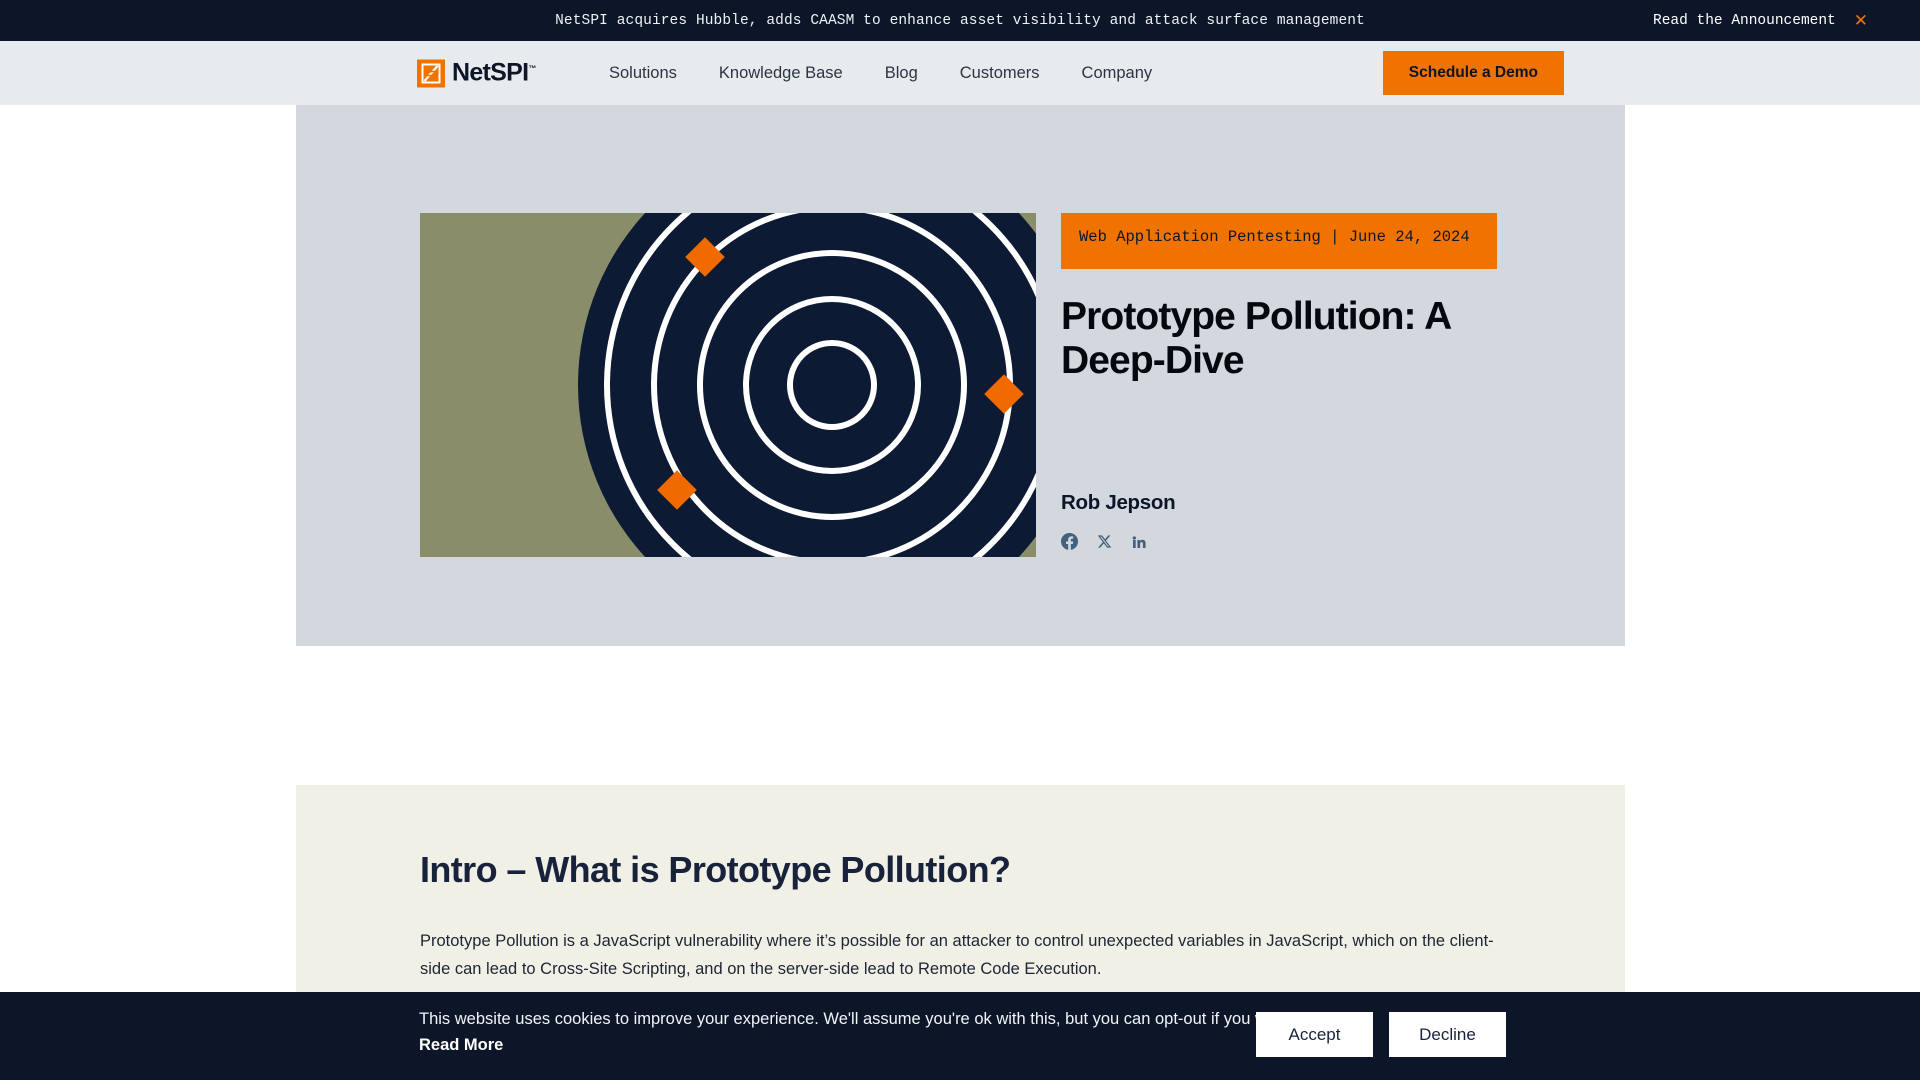  I want to click on nav-item-company: Company, so click(1117, 73).